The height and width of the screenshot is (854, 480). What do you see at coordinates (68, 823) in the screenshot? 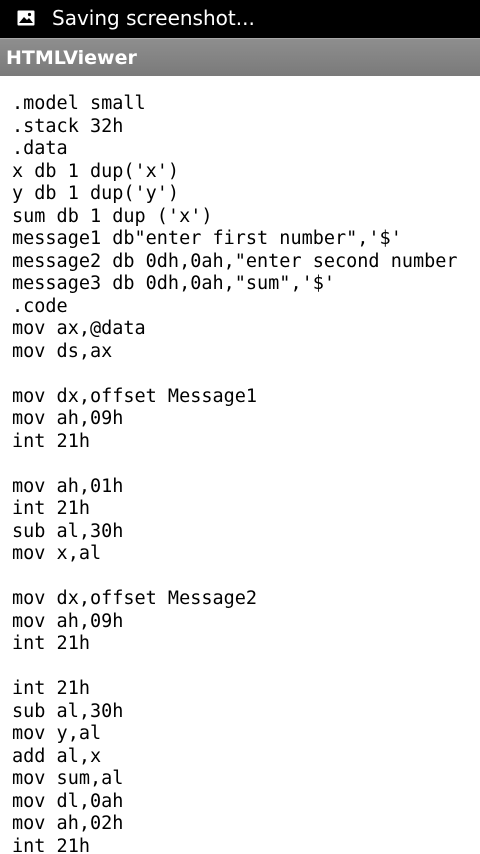
I see `code-line: mov ah,02h` at bounding box center [68, 823].